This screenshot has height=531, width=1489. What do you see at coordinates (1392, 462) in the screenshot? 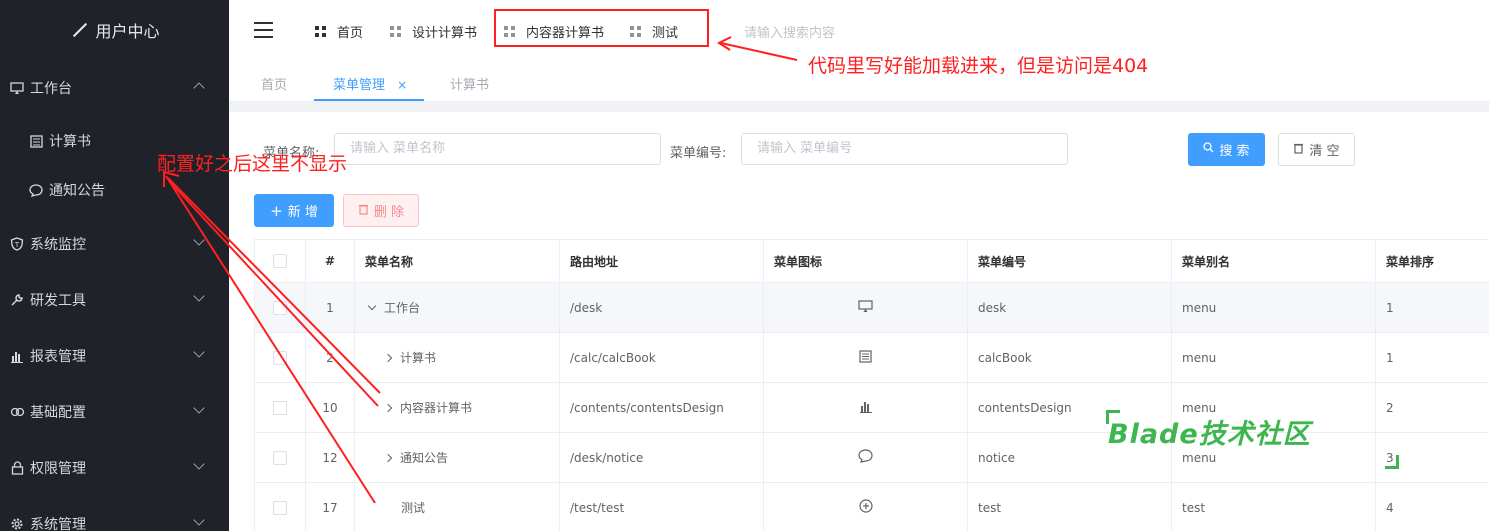
I see `watermark-bracket` at bounding box center [1392, 462].